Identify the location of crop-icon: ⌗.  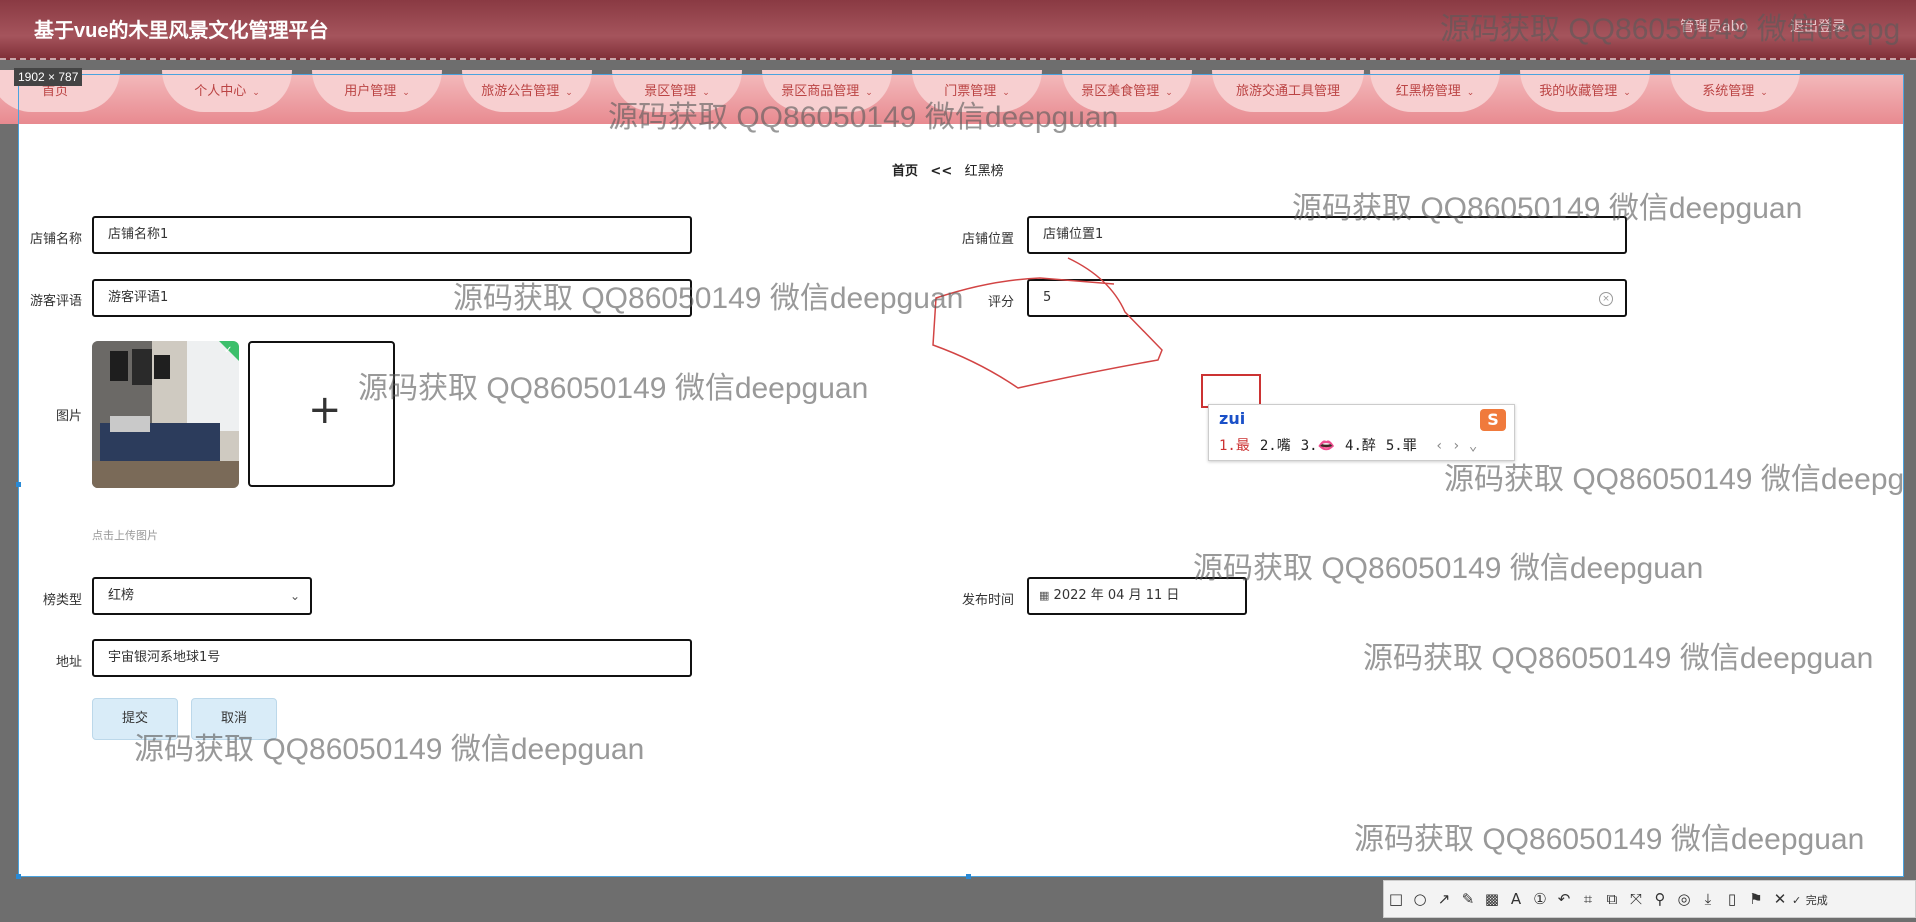
(1588, 899).